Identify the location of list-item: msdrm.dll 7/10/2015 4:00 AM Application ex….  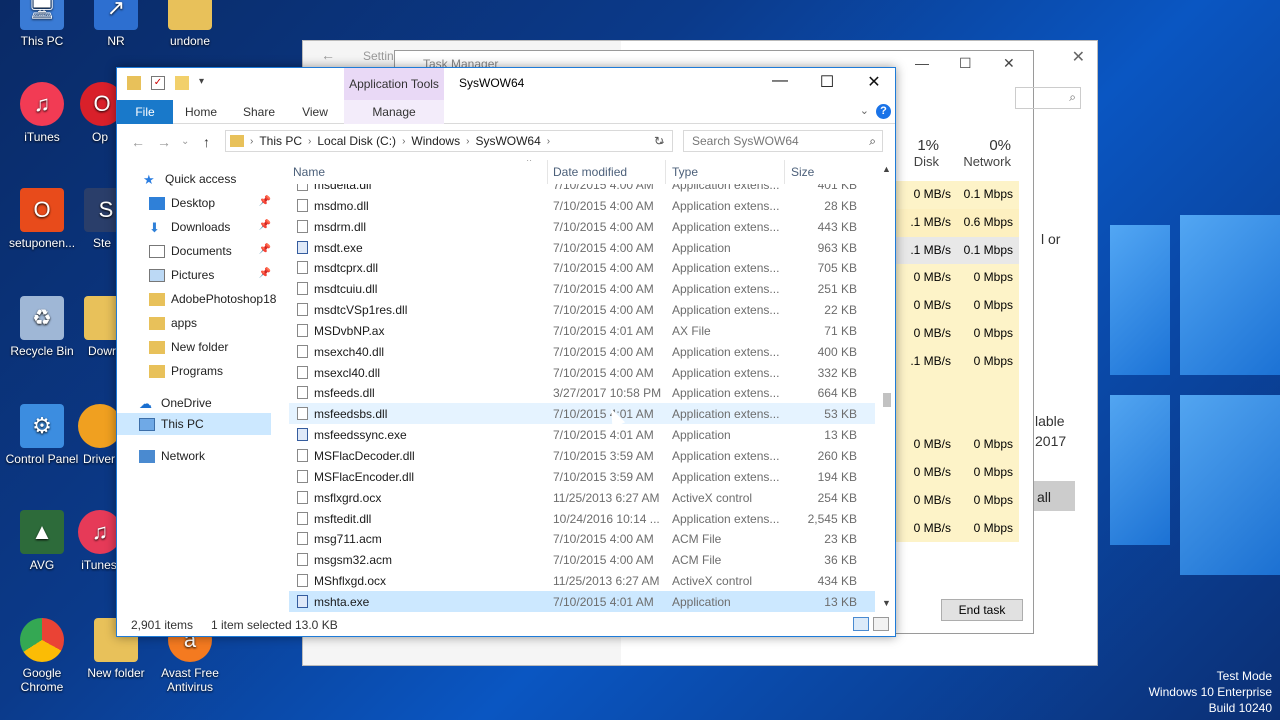
(582, 226).